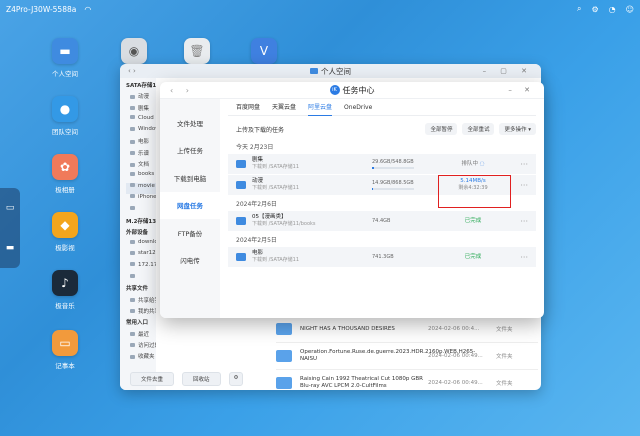 This screenshot has width=640, height=436. I want to click on cloud-tab: 天翼云盘, so click(284, 107).